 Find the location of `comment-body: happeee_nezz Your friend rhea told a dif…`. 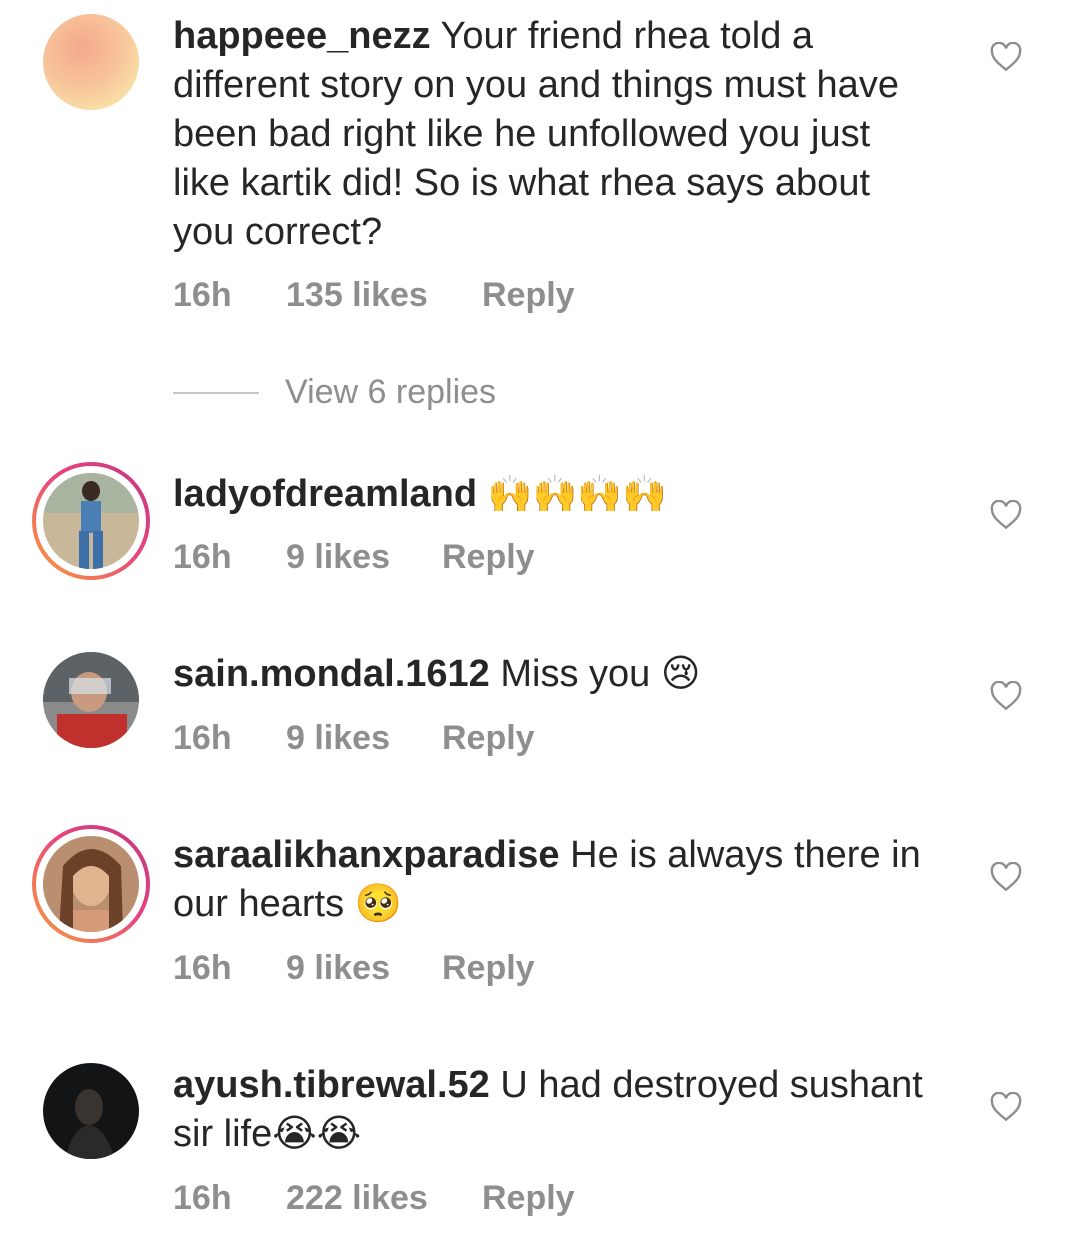

comment-body: happeee_nezz Your friend rhea told a dif… is located at coordinates (553, 134).